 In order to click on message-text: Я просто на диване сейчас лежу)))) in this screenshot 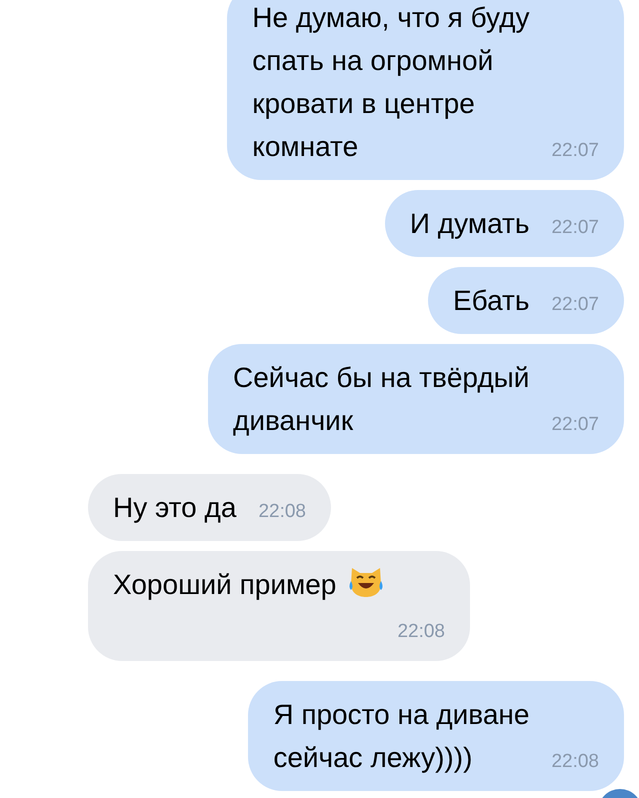, I will do `click(401, 736)`.